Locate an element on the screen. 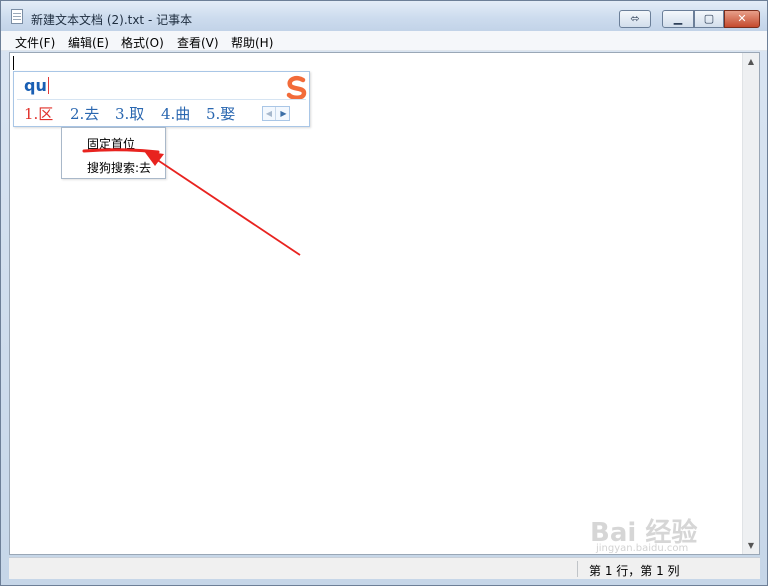 The width and height of the screenshot is (768, 586). text-caret is located at coordinates (13, 63).